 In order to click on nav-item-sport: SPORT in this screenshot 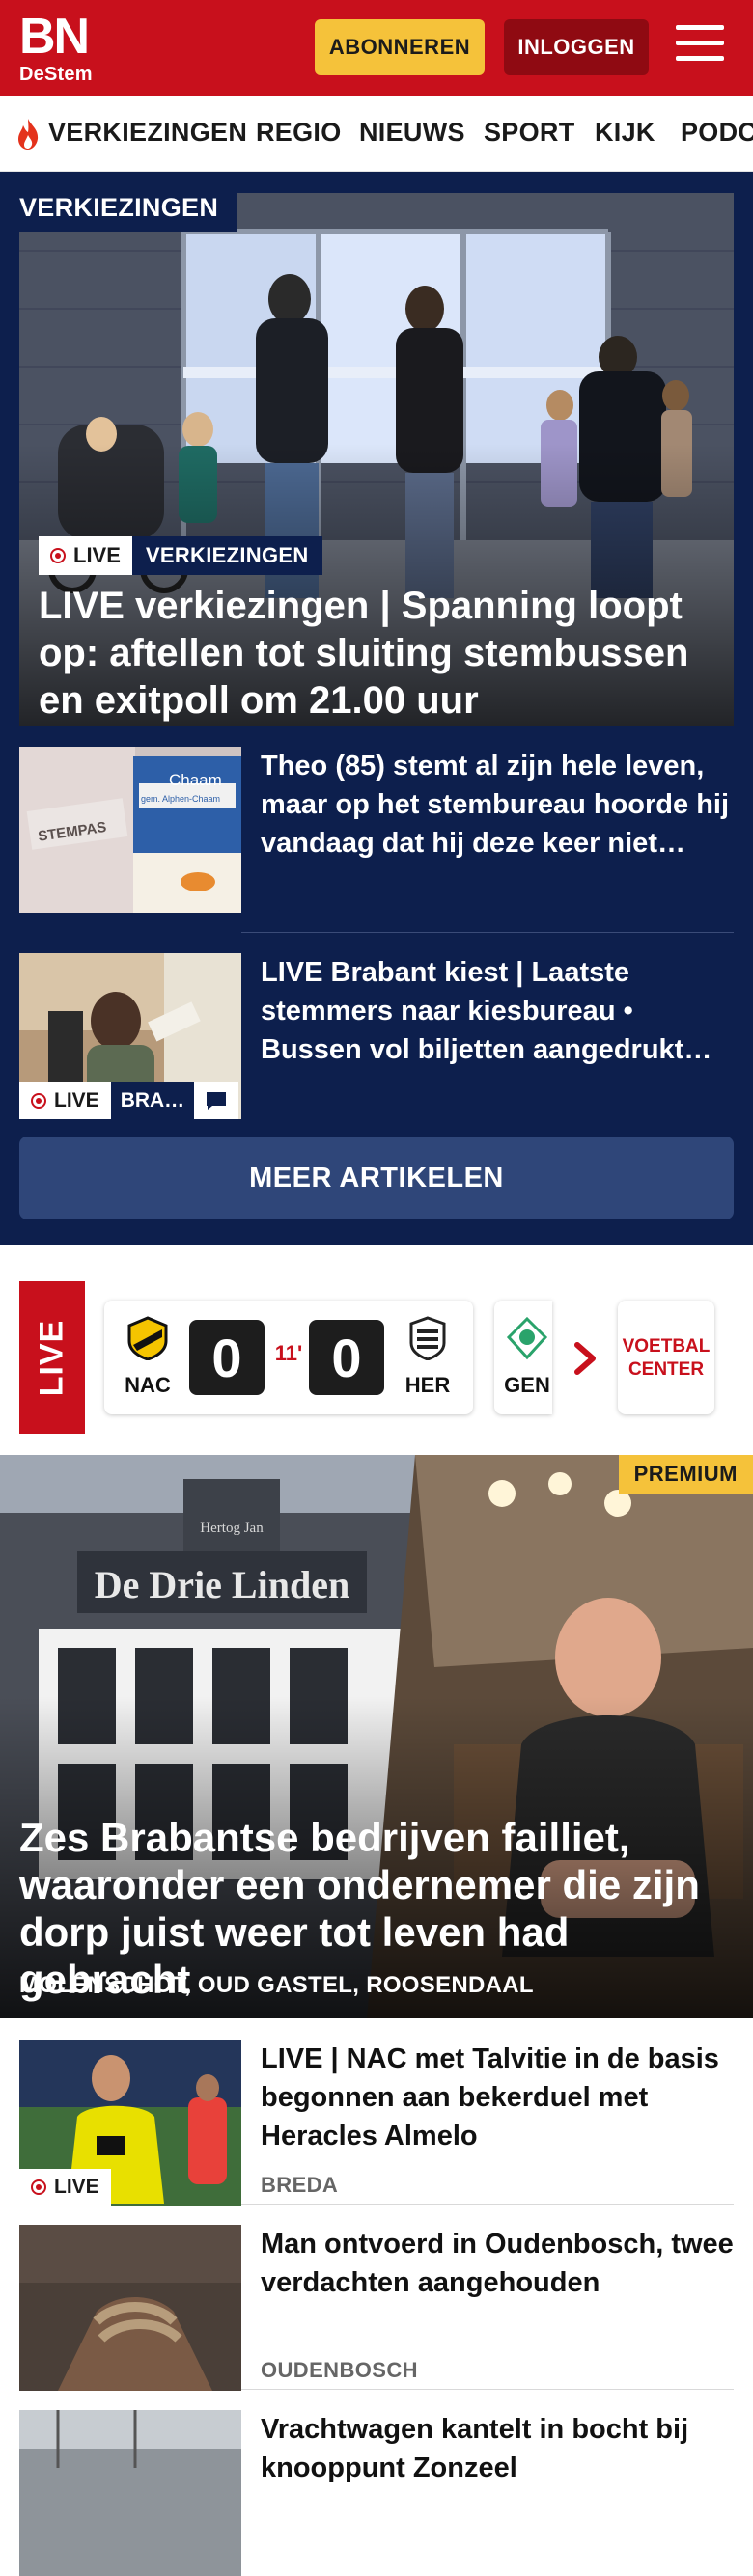, I will do `click(529, 133)`.